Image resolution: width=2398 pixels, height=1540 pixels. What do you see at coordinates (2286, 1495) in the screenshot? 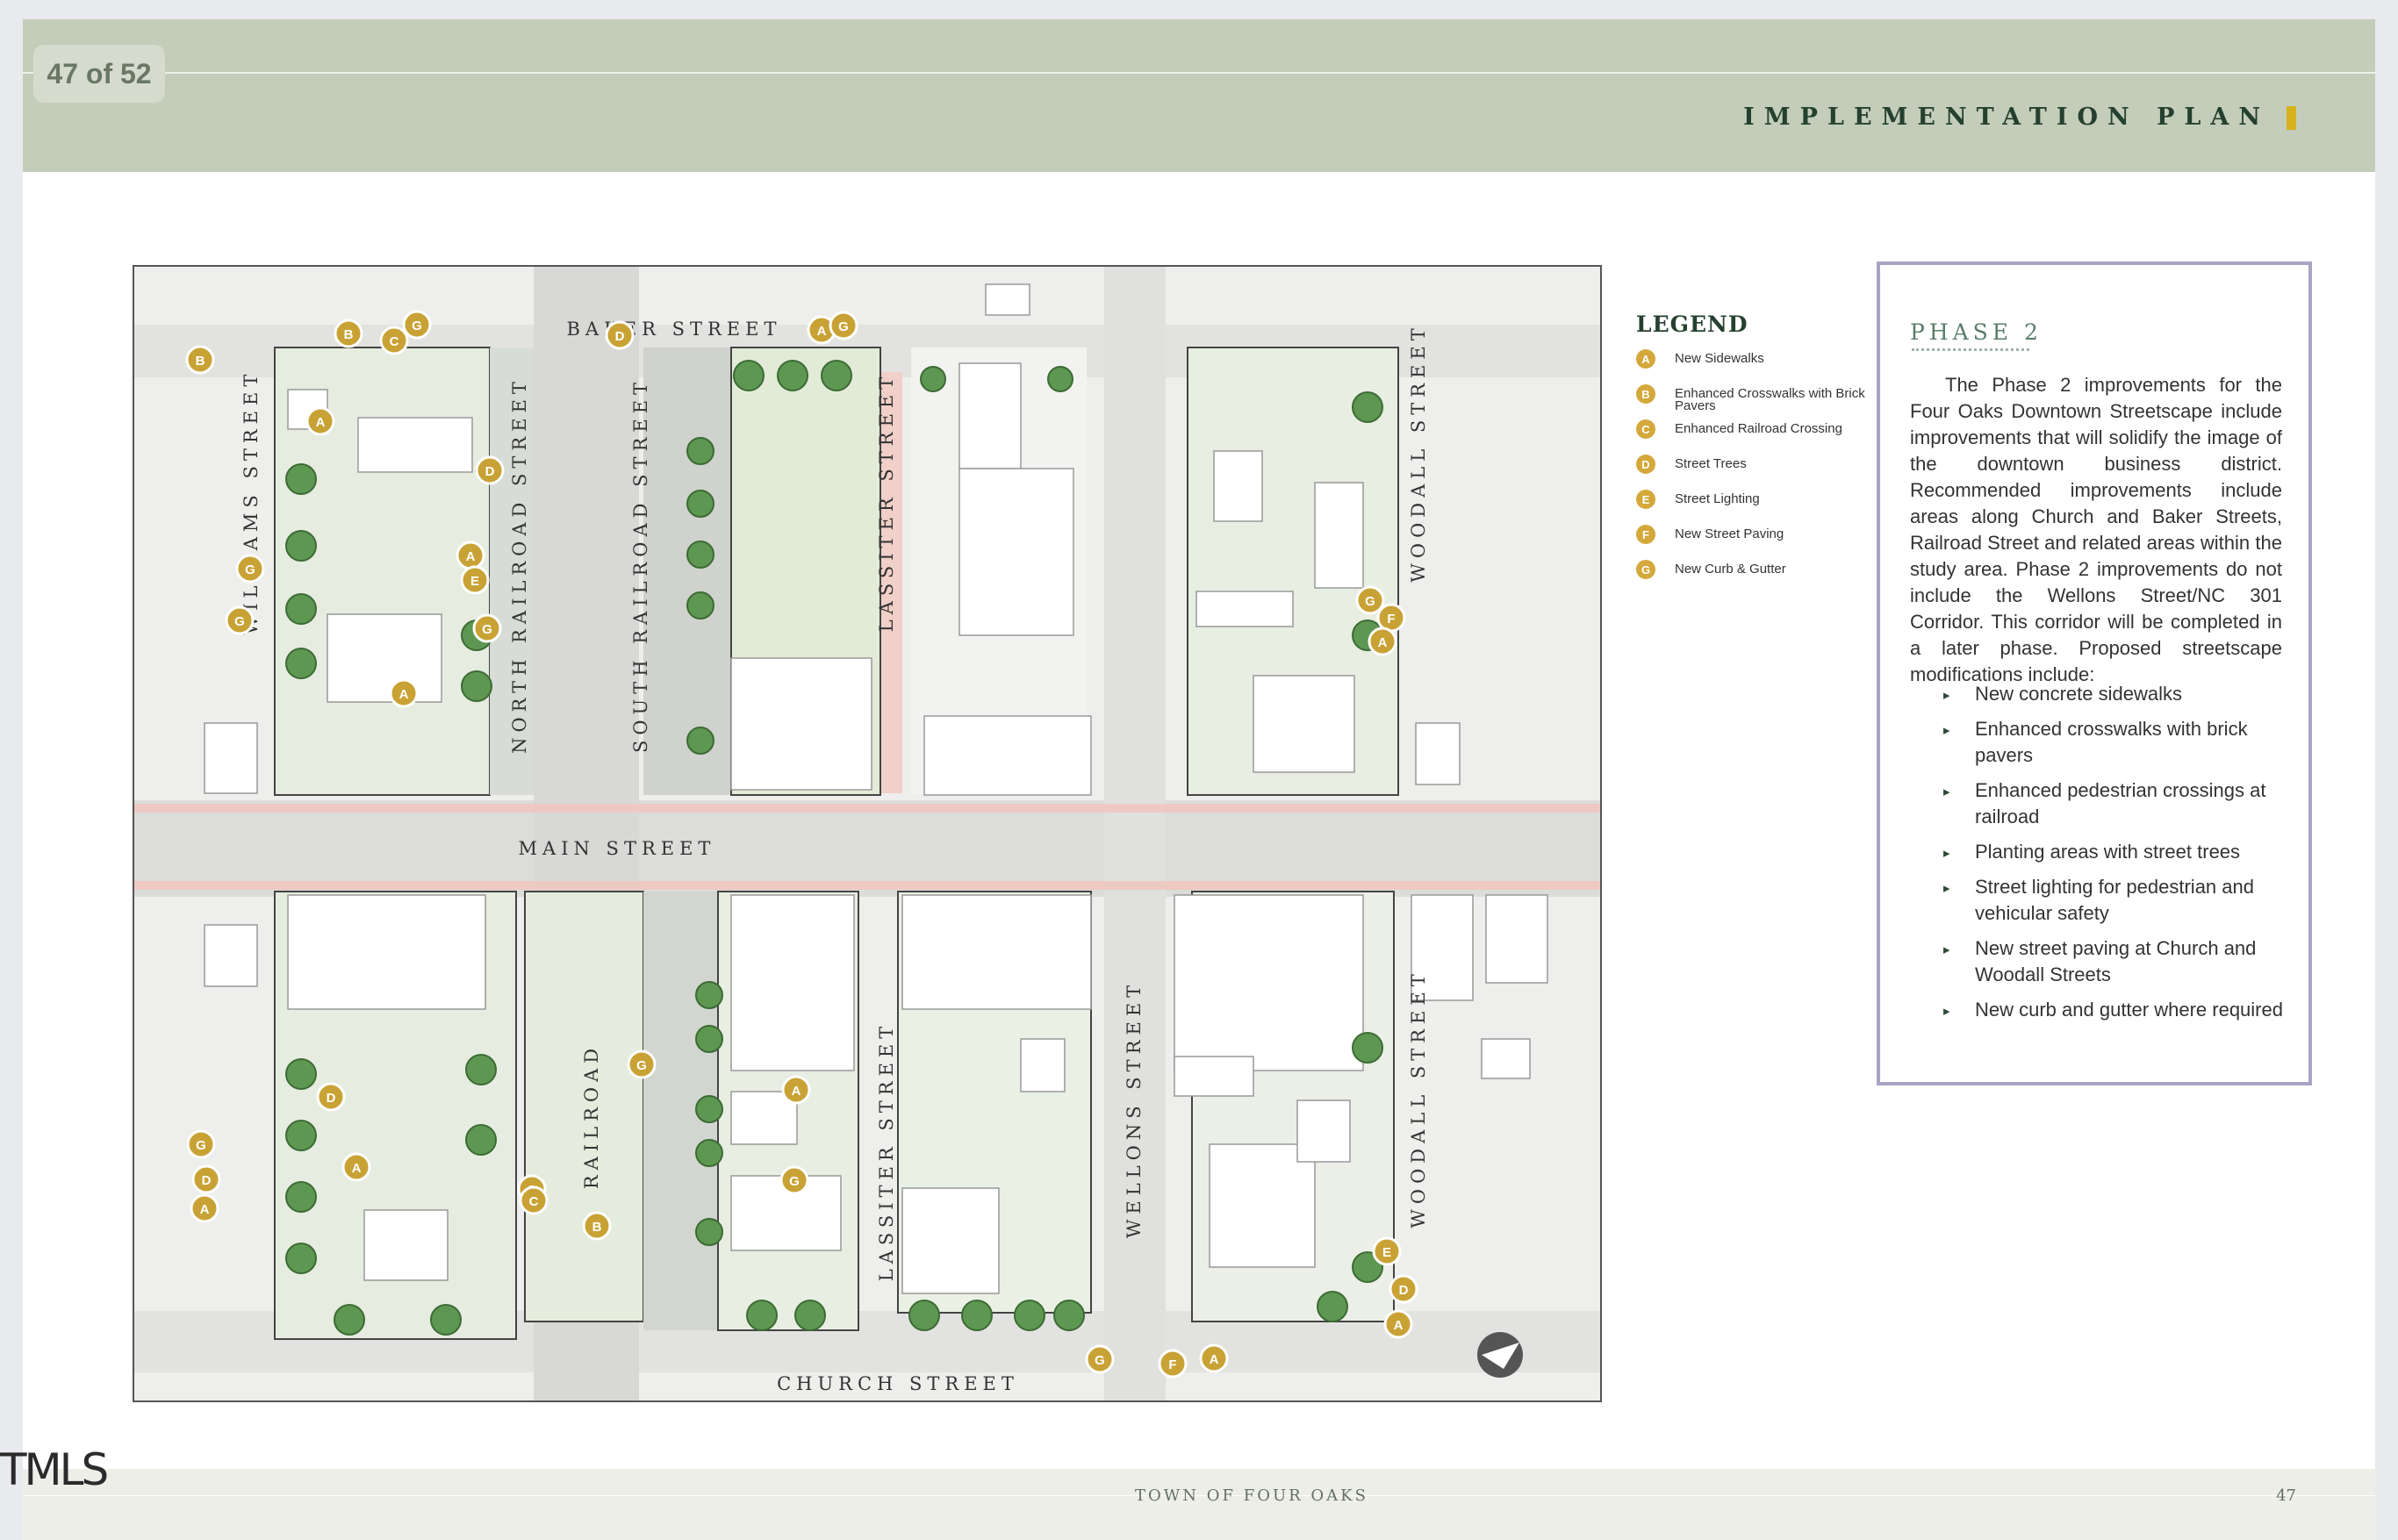
I see `footer-page-number: 47` at bounding box center [2286, 1495].